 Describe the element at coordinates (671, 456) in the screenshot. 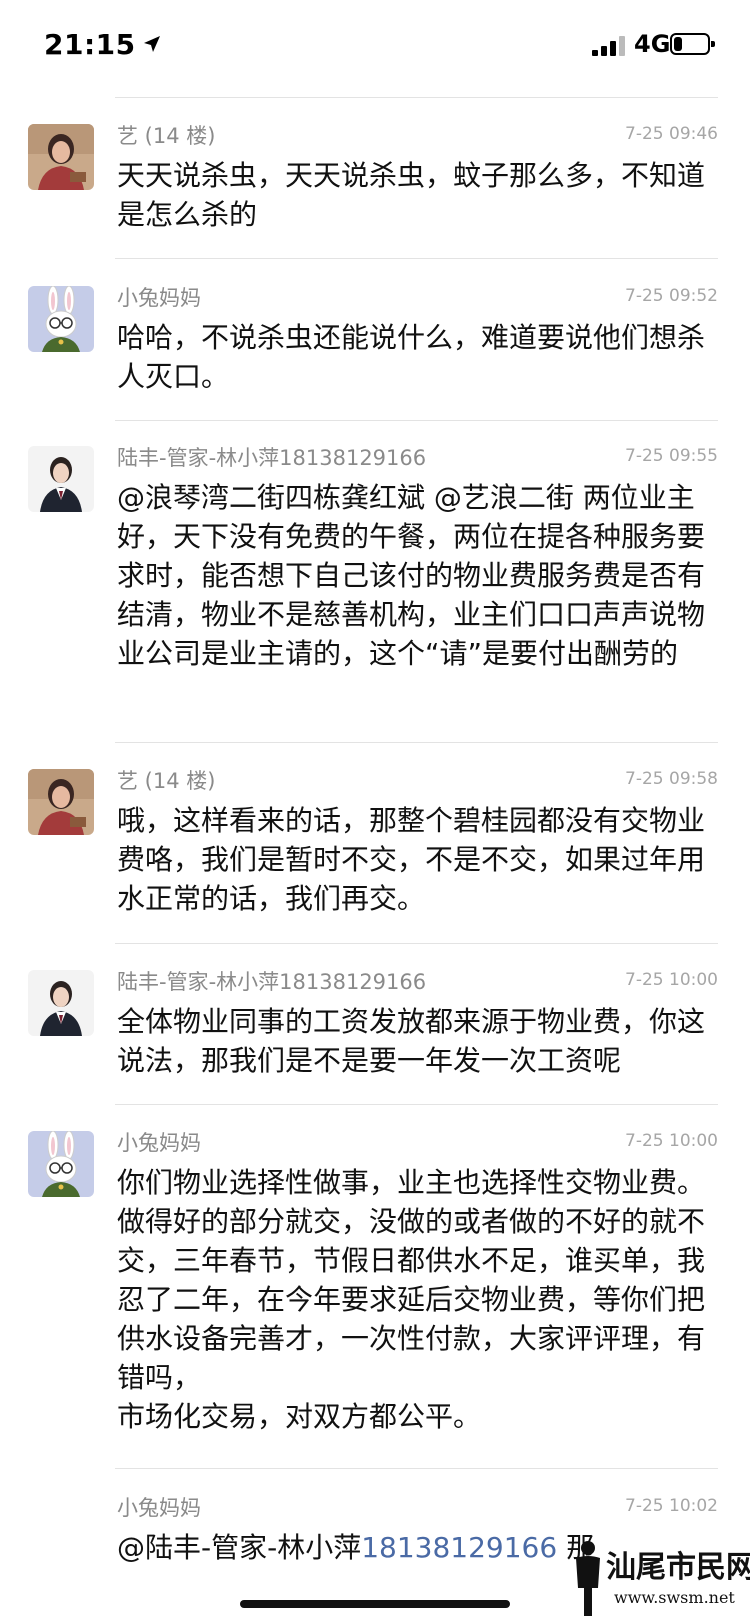

I see `post-time: 7-25 09:55` at that location.